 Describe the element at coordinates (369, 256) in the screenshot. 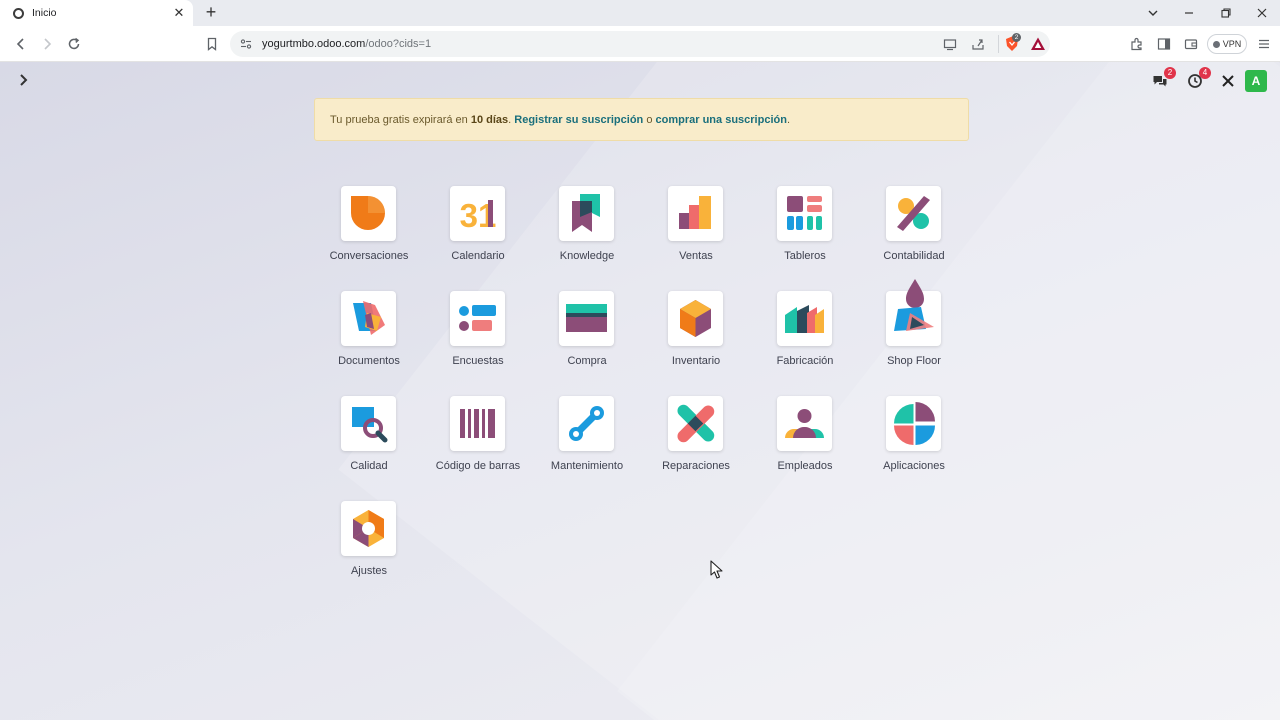

I see `app-label: Conversaciones` at that location.